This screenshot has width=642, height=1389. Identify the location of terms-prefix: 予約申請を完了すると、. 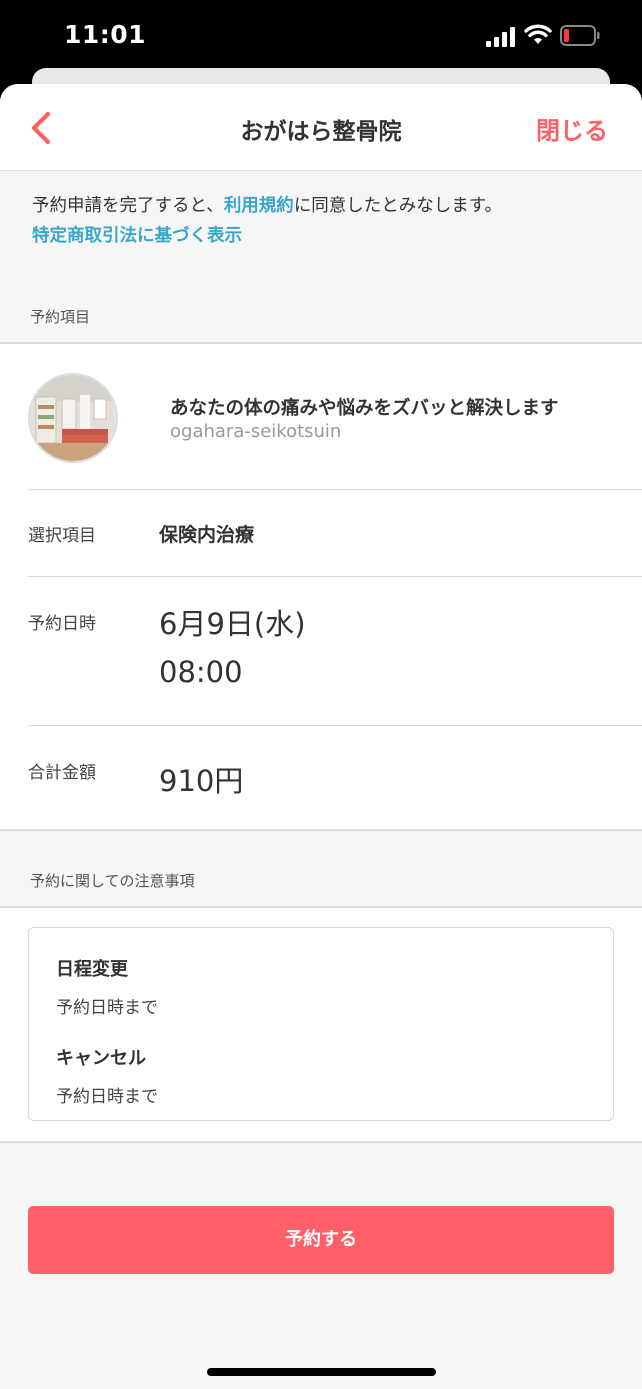
(128, 206).